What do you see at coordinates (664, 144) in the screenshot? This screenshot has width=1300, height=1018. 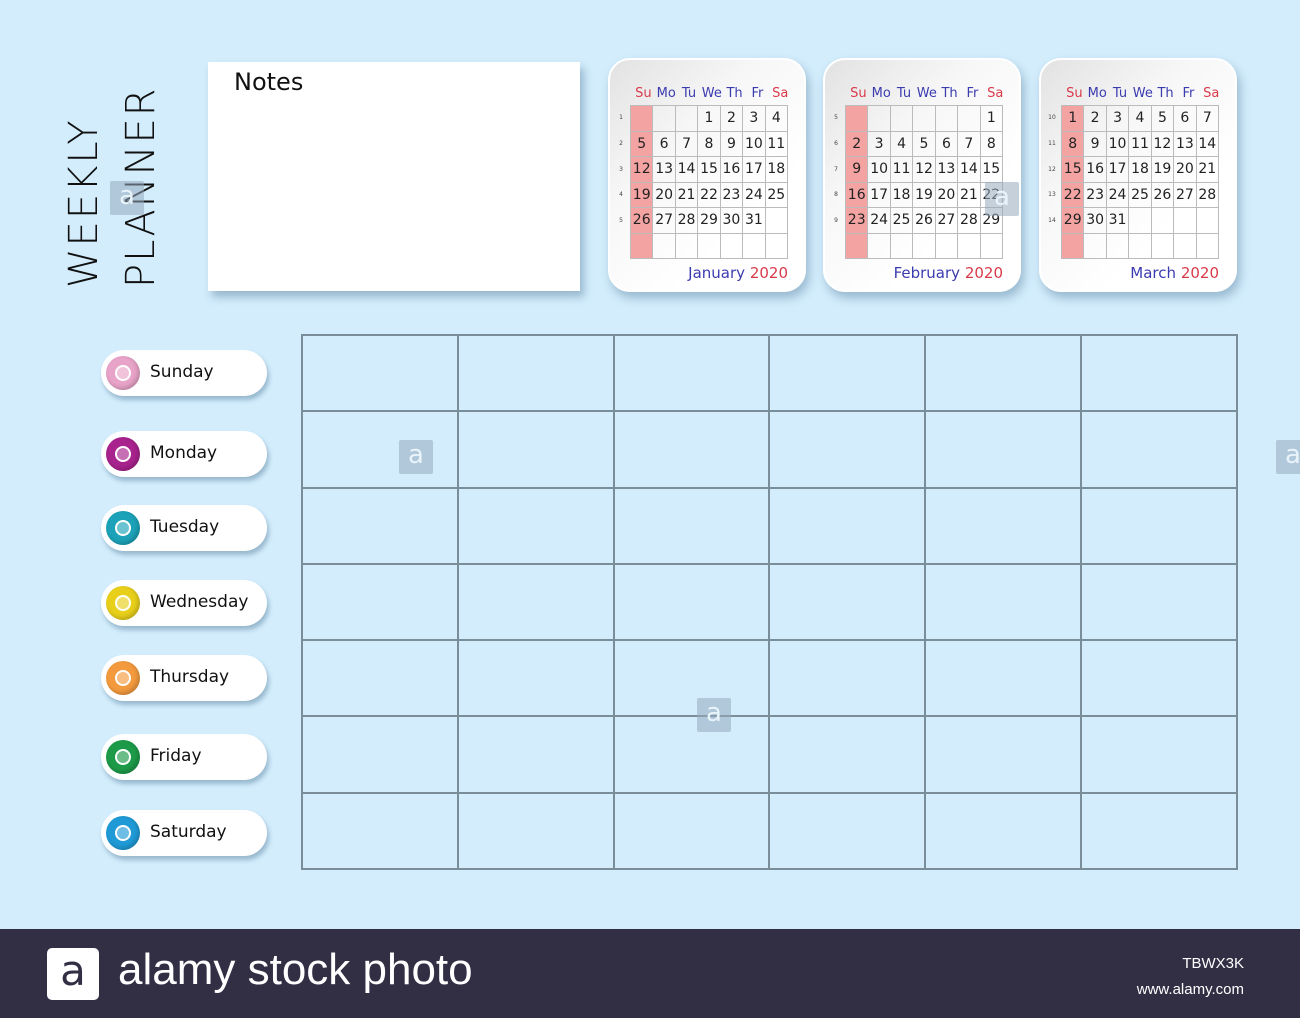 I see `calendar-day: 6` at bounding box center [664, 144].